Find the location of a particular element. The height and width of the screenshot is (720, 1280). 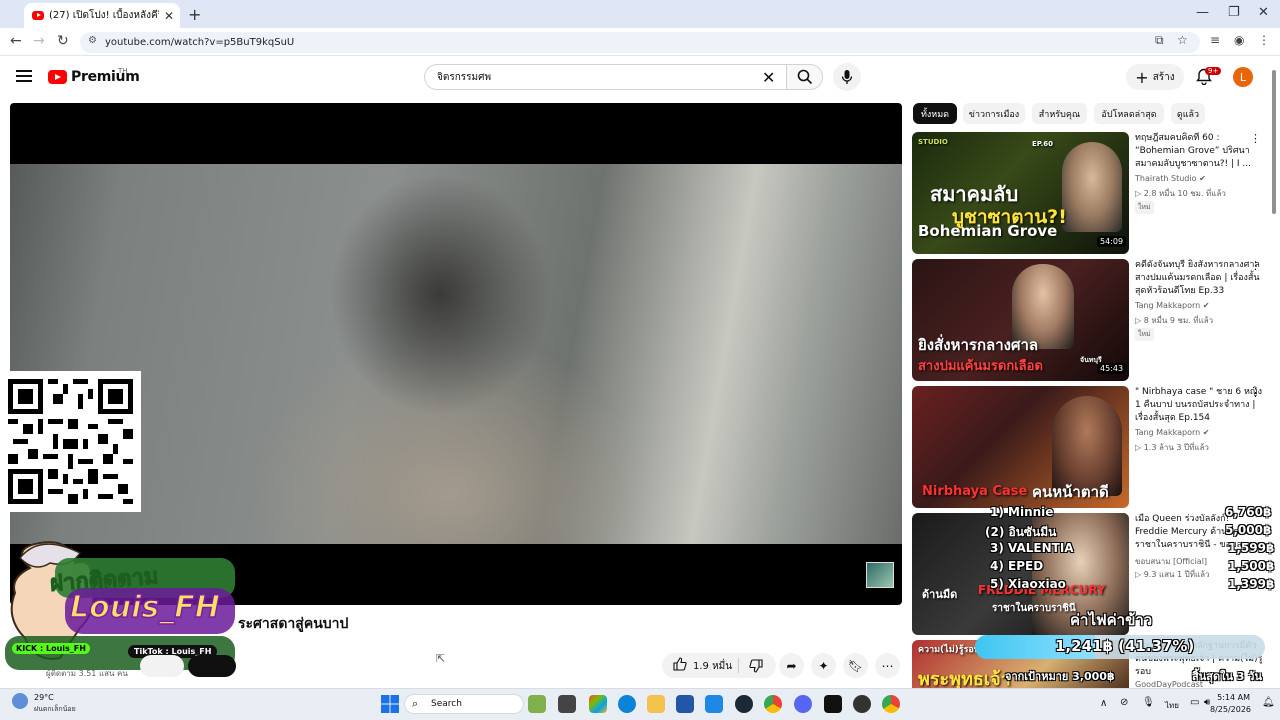

channel-watermark is located at coordinates (880, 575).